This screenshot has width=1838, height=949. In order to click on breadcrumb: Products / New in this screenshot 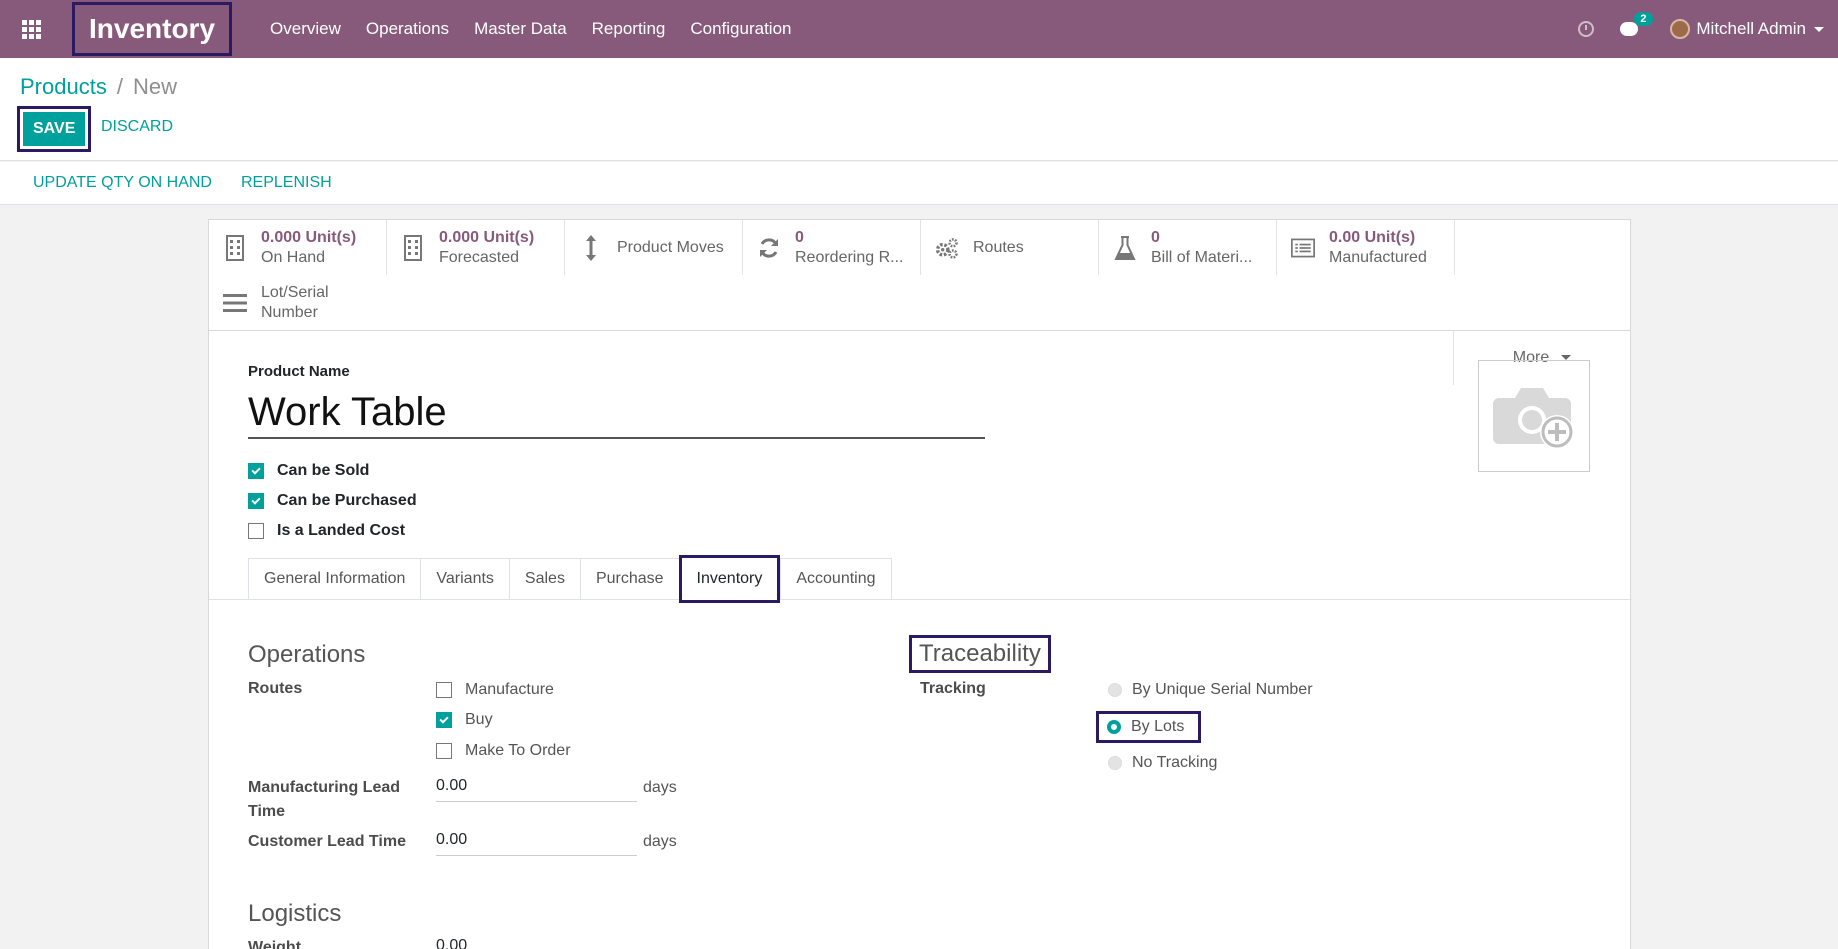, I will do `click(98, 87)`.